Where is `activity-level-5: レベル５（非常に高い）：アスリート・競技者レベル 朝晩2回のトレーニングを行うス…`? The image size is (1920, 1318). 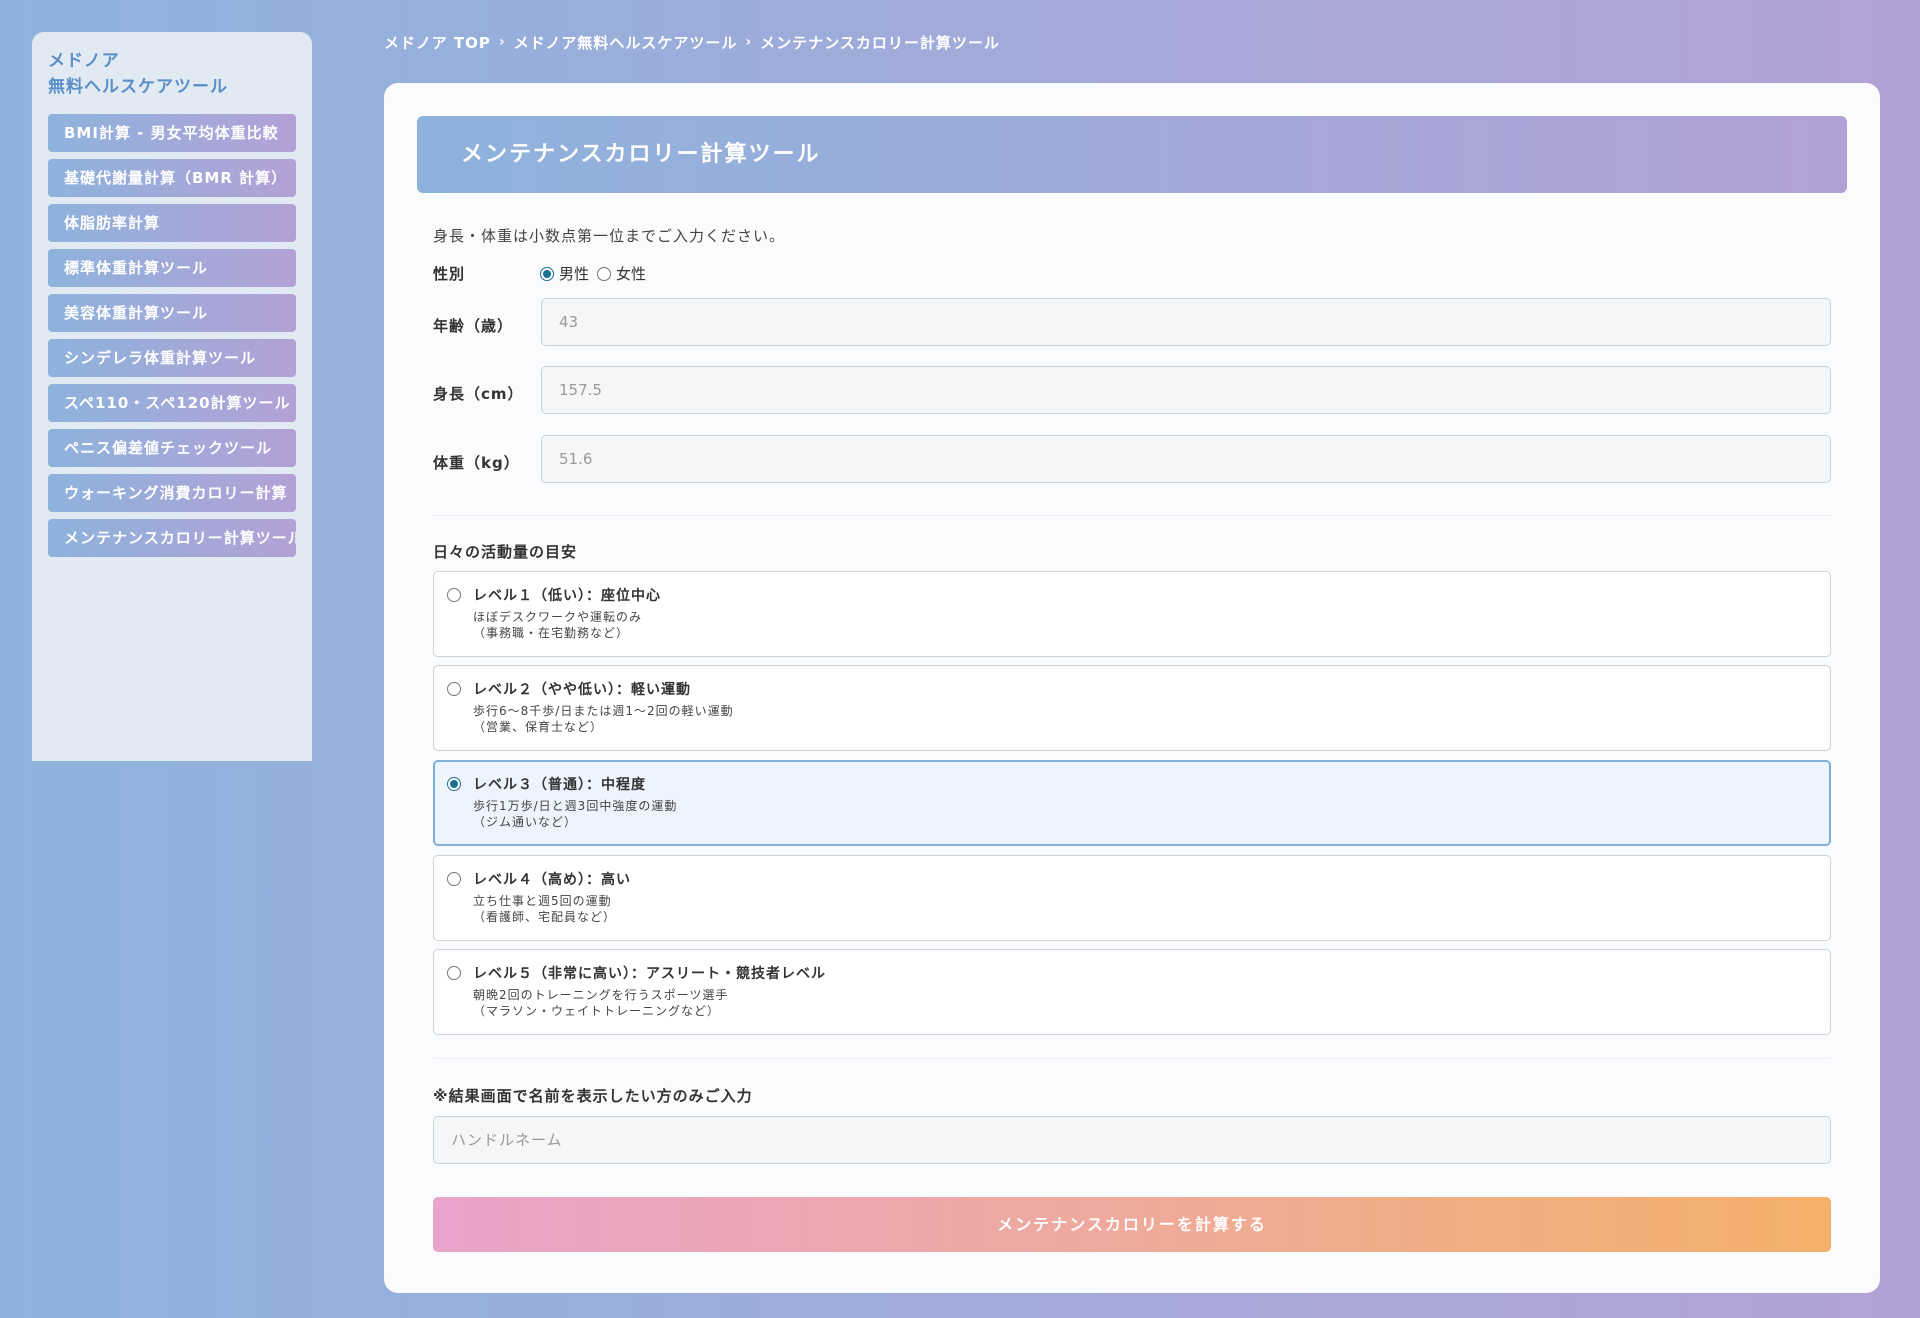 activity-level-5: レベル５（非常に高い）：アスリート・競技者レベル 朝晩2回のトレーニングを行うス… is located at coordinates (1132, 992).